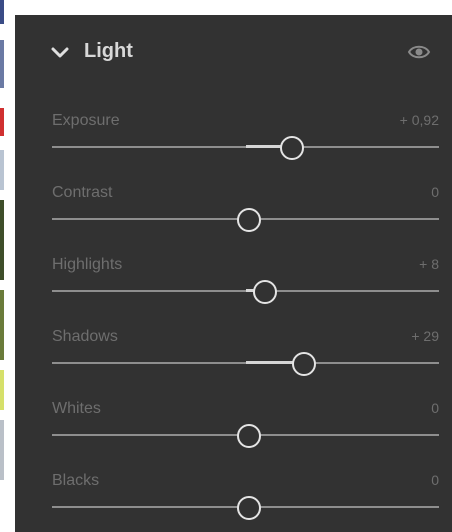 The height and width of the screenshot is (532, 452). What do you see at coordinates (429, 264) in the screenshot?
I see `slider-value: + 8` at bounding box center [429, 264].